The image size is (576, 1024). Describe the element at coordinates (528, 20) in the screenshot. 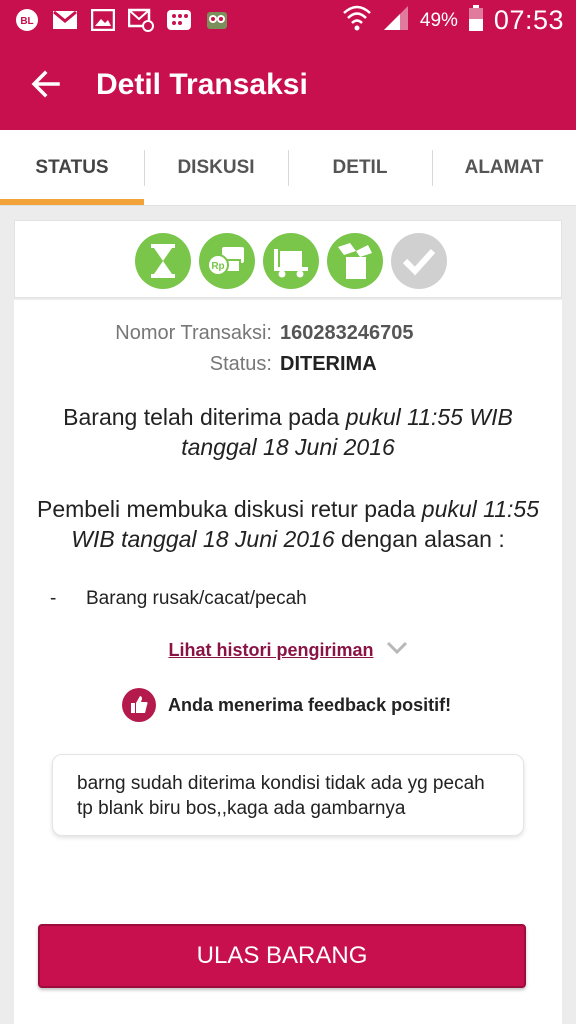

I see `clock: 07:53` at that location.